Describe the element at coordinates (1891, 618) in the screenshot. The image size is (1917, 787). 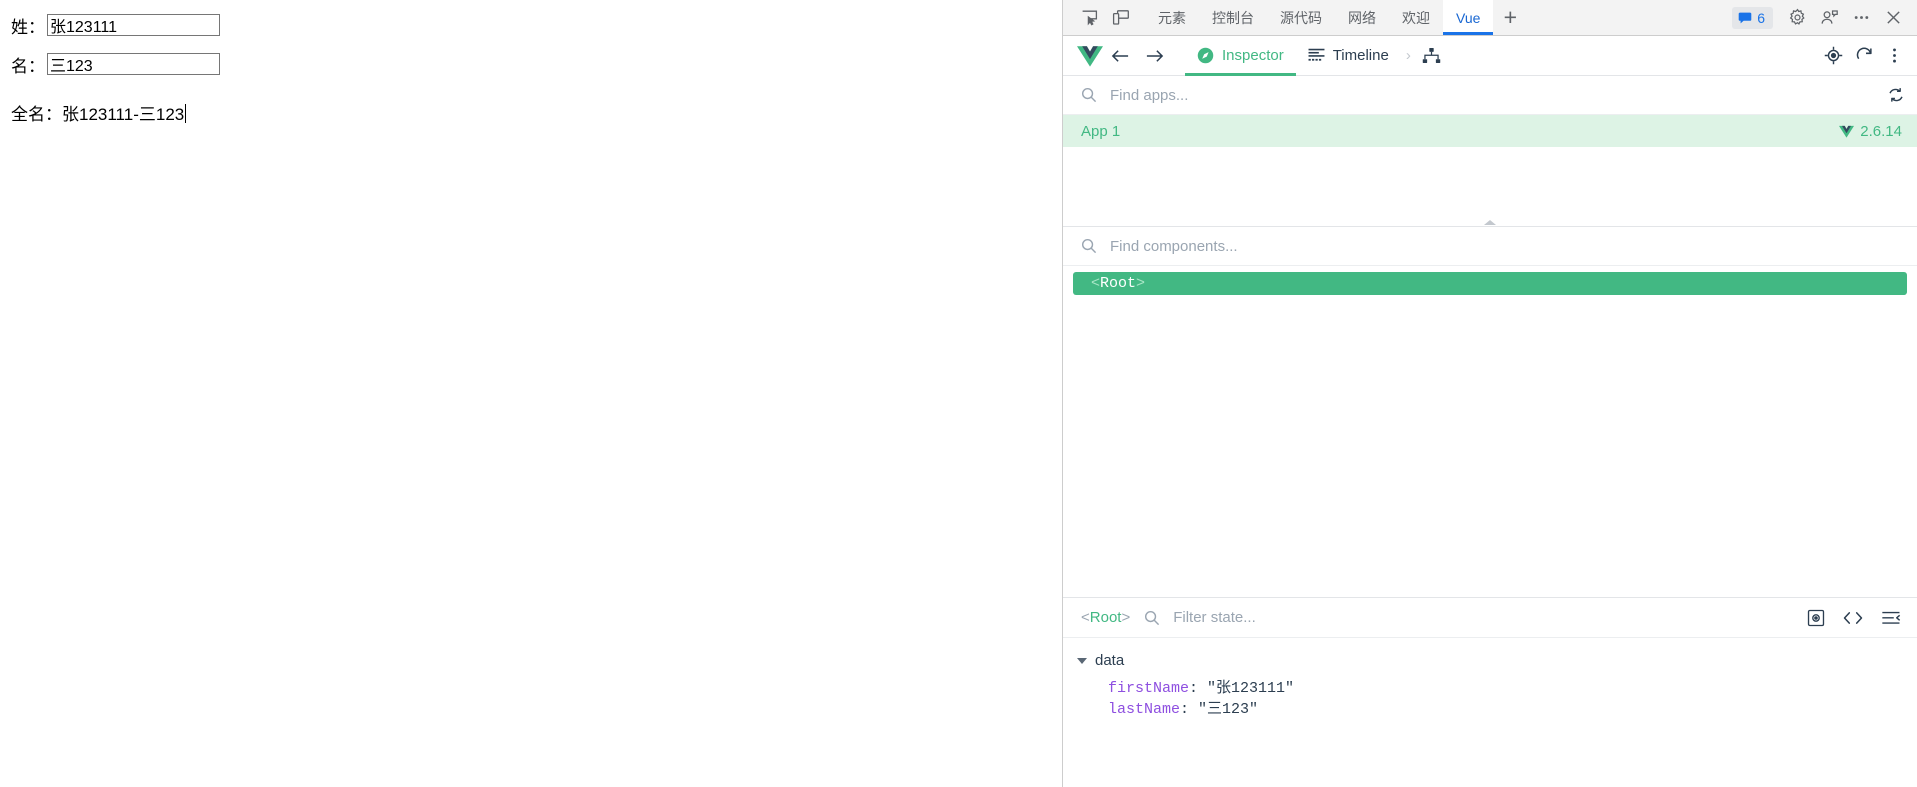
I see `collapse-all-icon` at that location.